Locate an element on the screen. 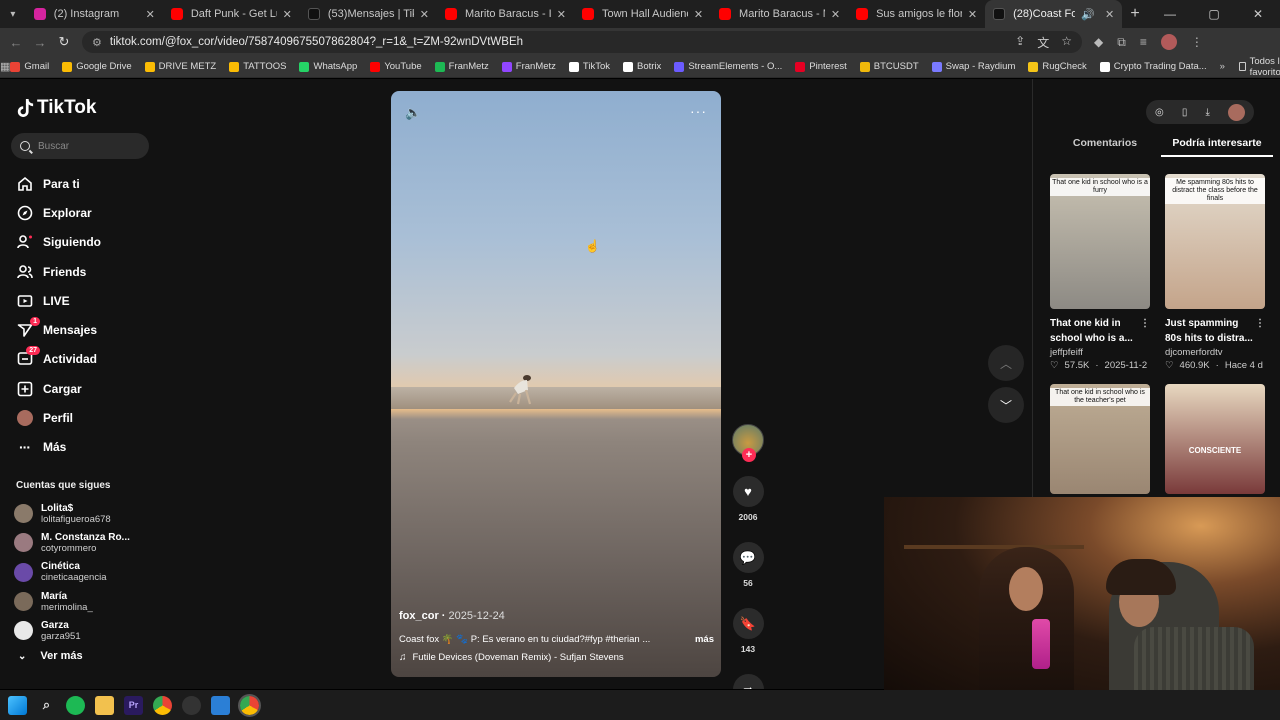  bookmark-item: TATTOOS is located at coordinates (257, 66).